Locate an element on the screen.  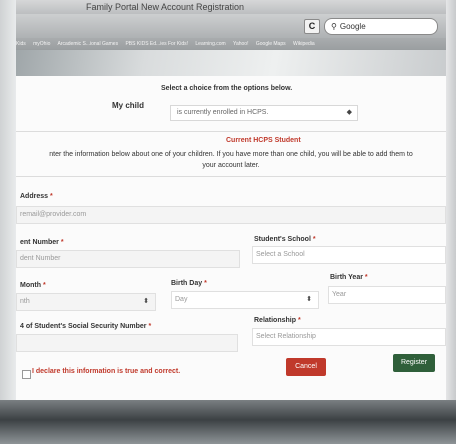
relationship-select: Select Relationship is located at coordinates (349, 337).